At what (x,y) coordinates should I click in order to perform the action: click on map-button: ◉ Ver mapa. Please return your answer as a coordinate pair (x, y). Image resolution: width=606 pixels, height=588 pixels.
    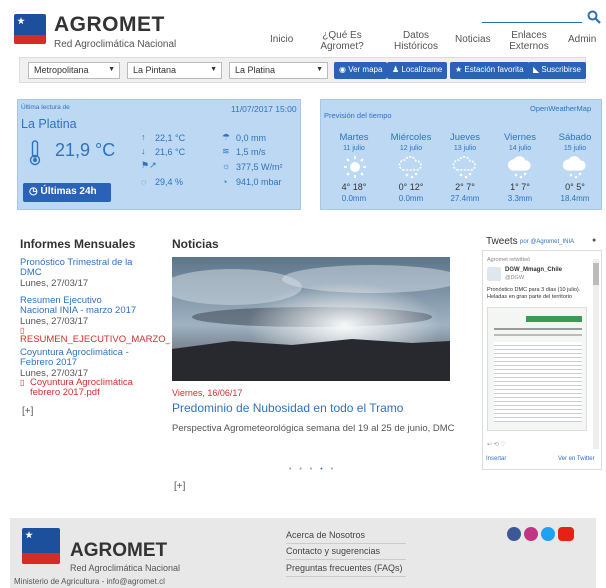
    Looking at the image, I should click on (361, 70).